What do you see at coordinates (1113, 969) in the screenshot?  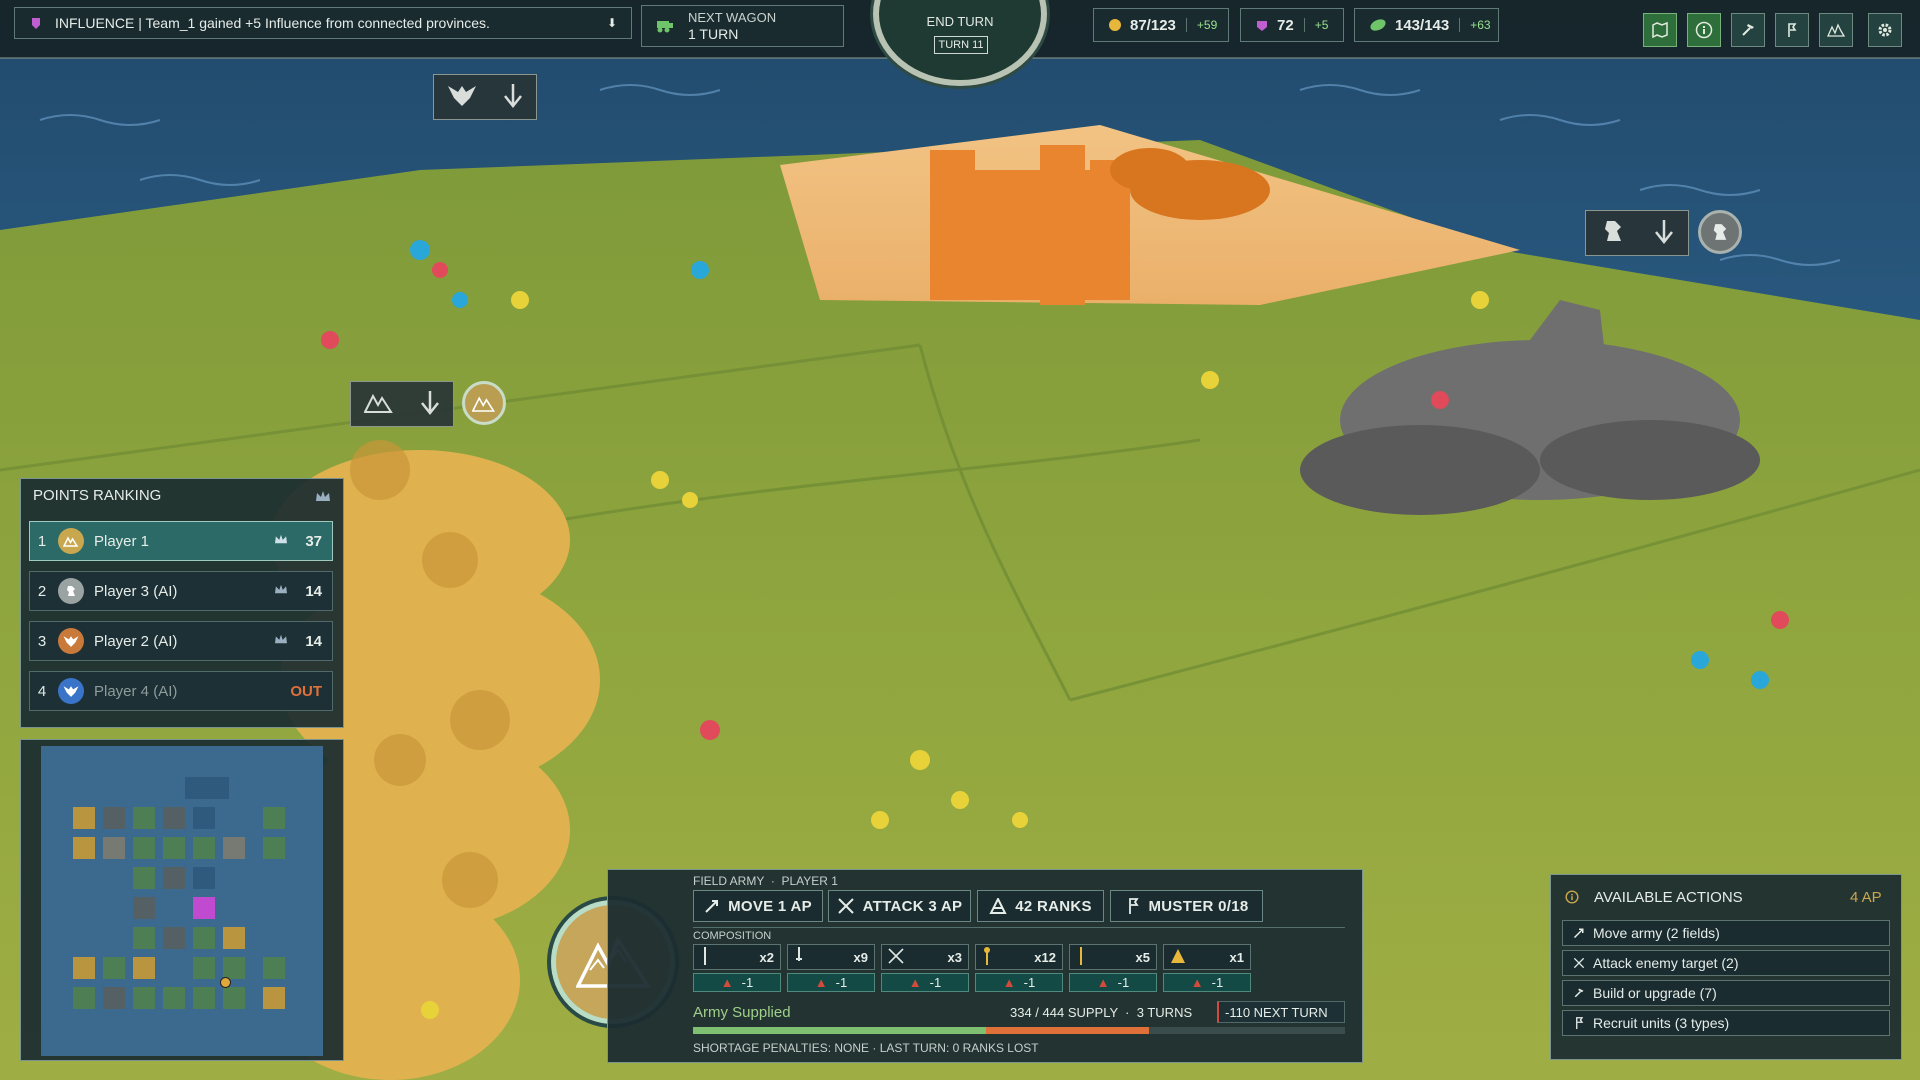 I see `unit-slot-banner: x5 ▲ -1` at bounding box center [1113, 969].